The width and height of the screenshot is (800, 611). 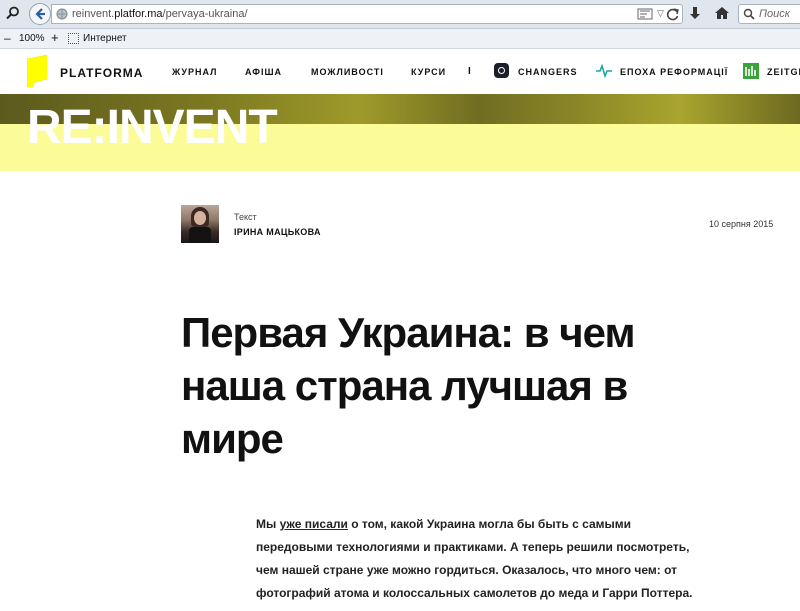 I want to click on nav-item-afisha: АФІША, so click(x=263, y=72).